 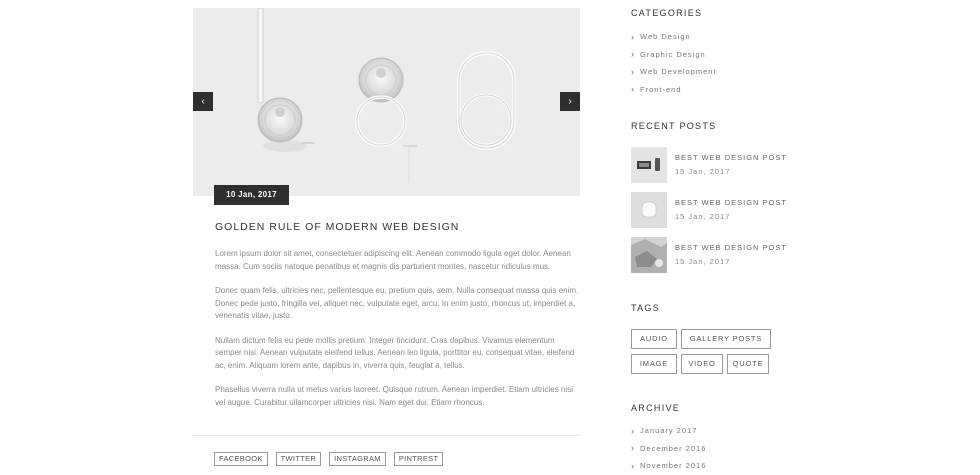 I want to click on share-twitter-button: TWITTER, so click(x=298, y=459).